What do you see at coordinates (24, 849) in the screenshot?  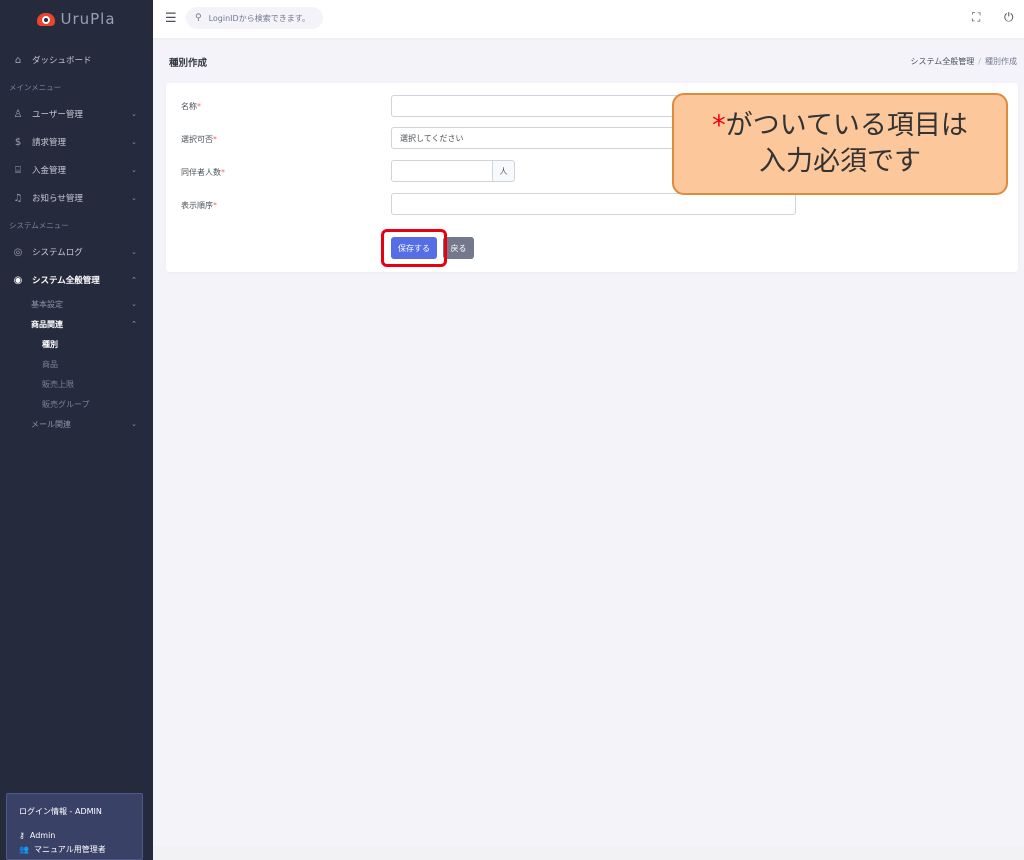 I see `users-icon: 👥` at bounding box center [24, 849].